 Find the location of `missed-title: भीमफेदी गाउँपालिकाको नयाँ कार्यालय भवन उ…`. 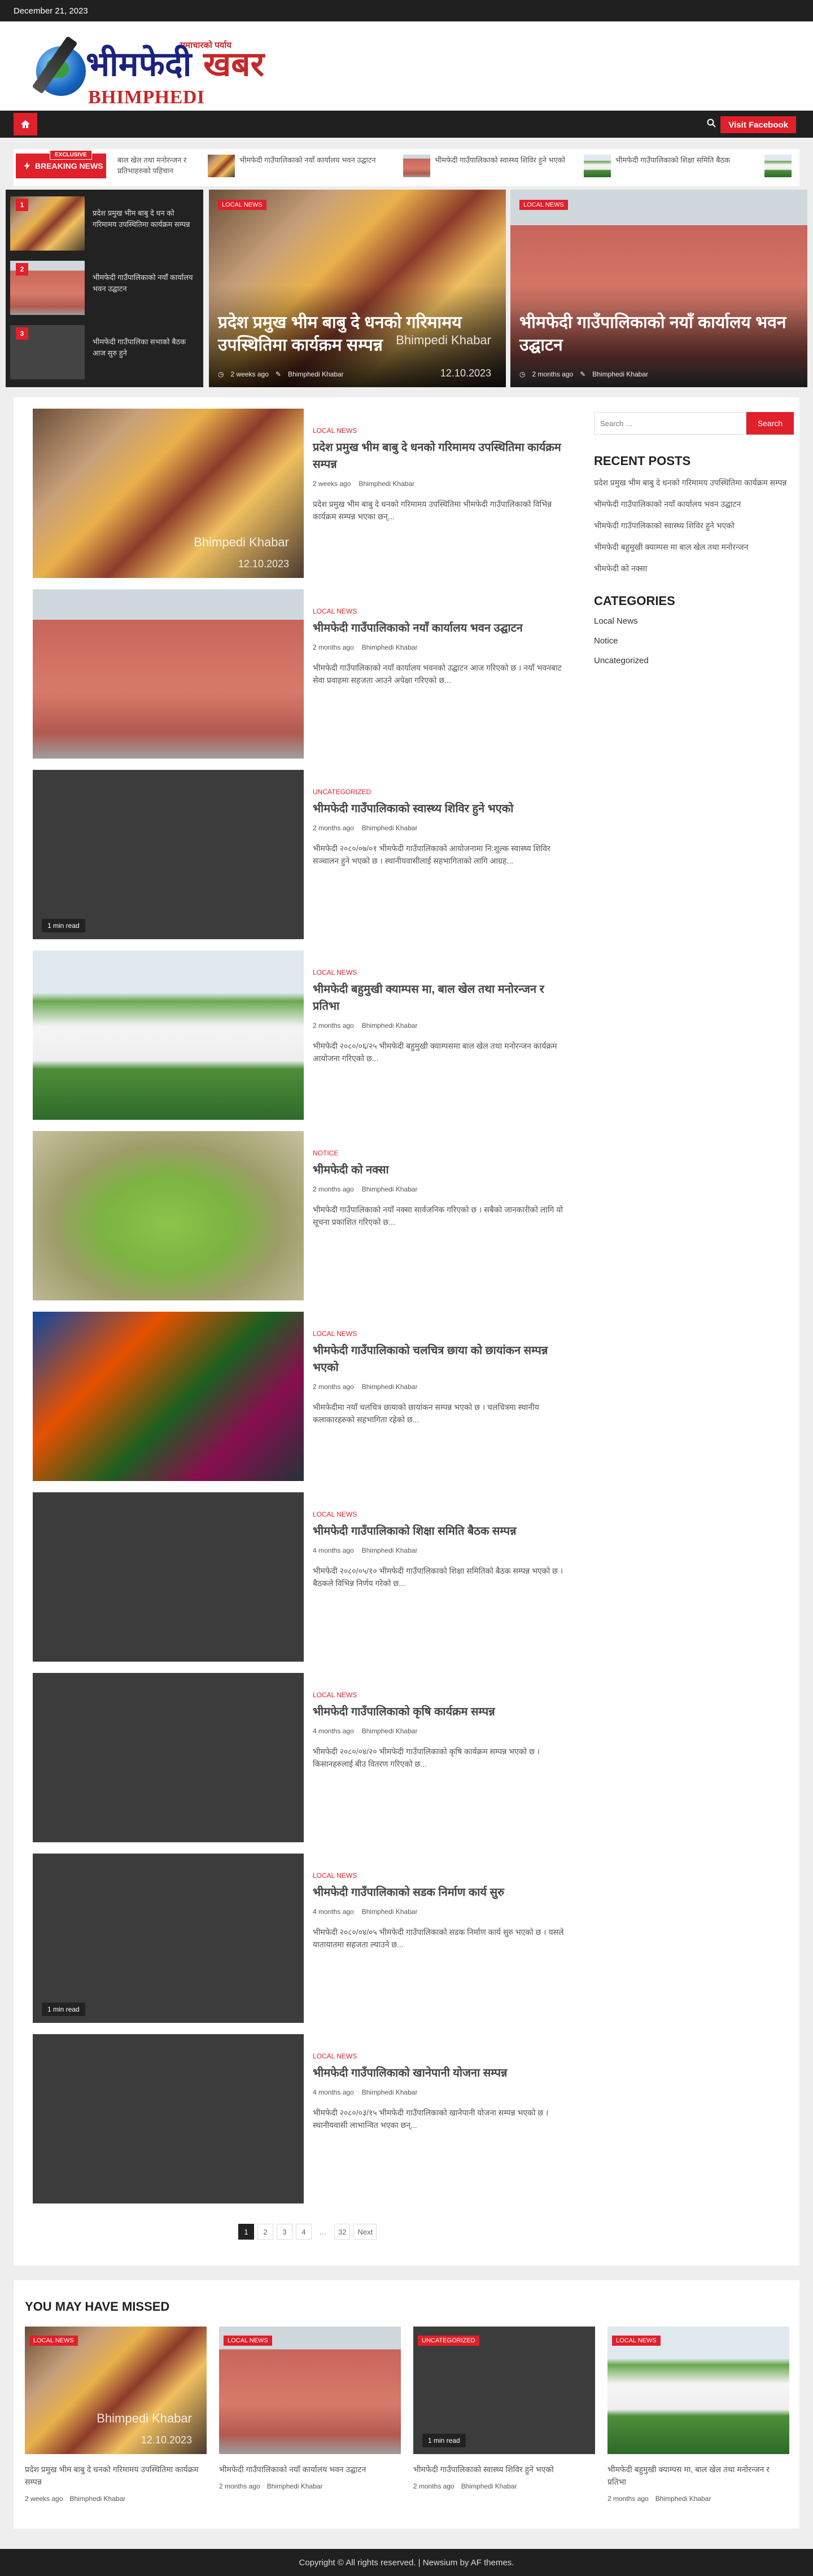

missed-title: भीमफेदी गाउँपालिकाको नयाँ कार्यालय भवन उ… is located at coordinates (310, 2469).